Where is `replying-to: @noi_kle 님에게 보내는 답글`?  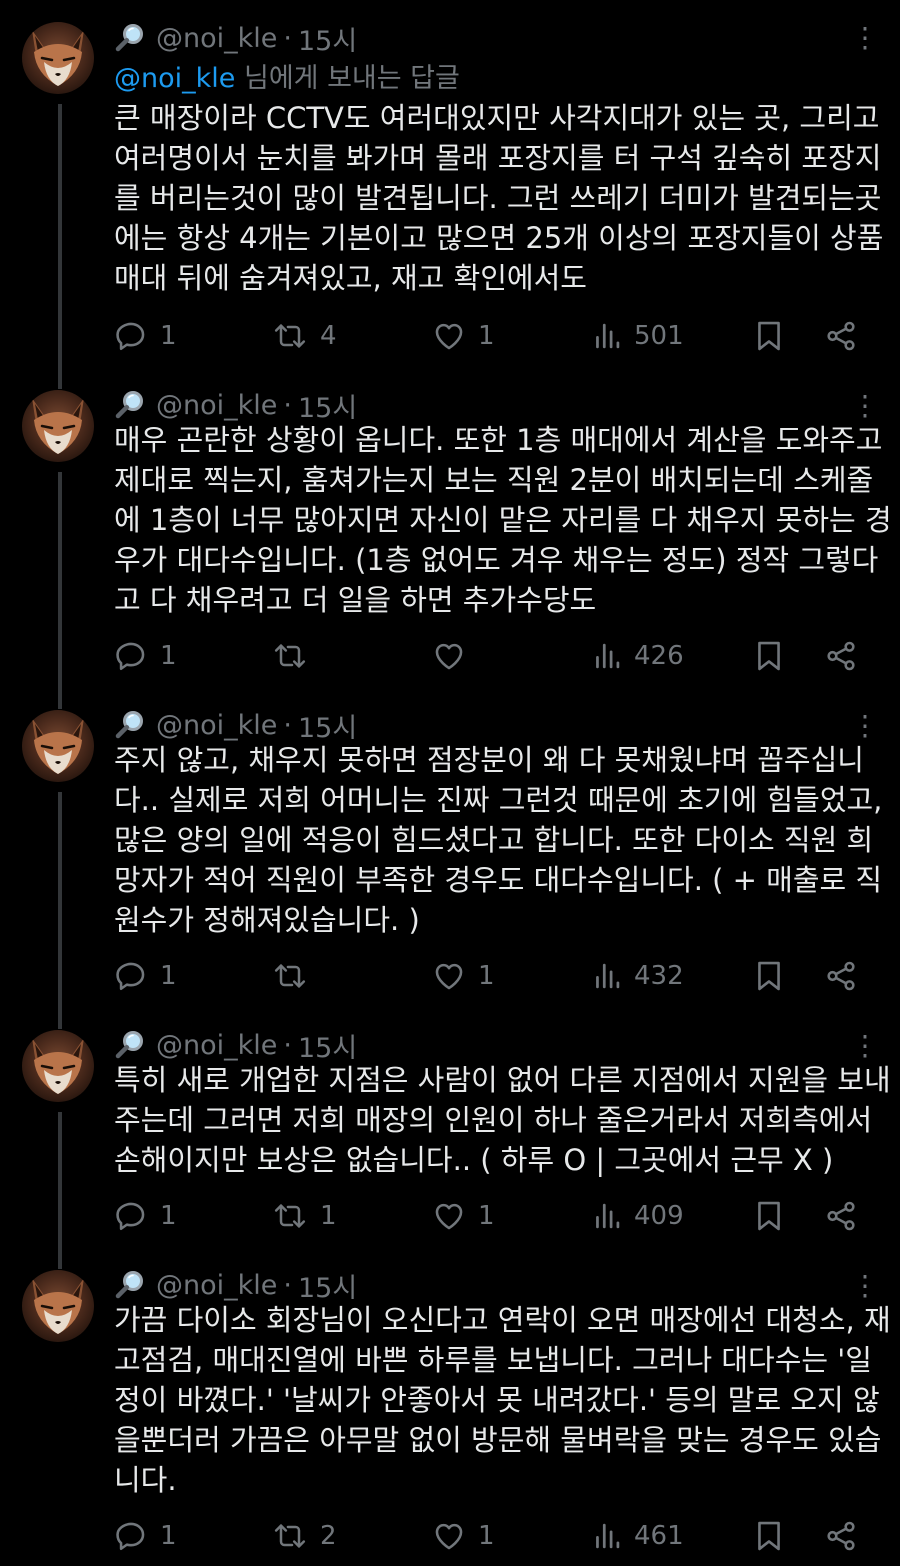 replying-to: @noi_kle 님에게 보내는 답글 is located at coordinates (287, 75).